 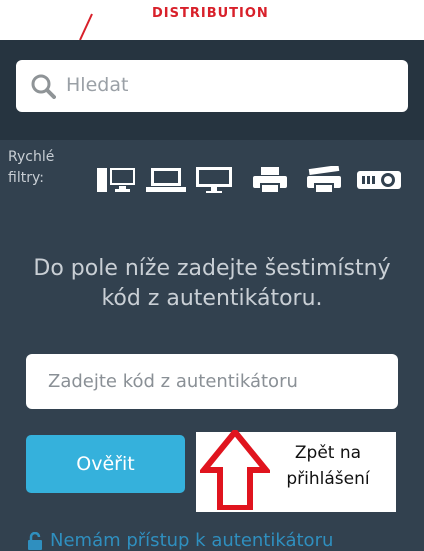 I want to click on top-bar: DISTRIBUTION, so click(x=212, y=20).